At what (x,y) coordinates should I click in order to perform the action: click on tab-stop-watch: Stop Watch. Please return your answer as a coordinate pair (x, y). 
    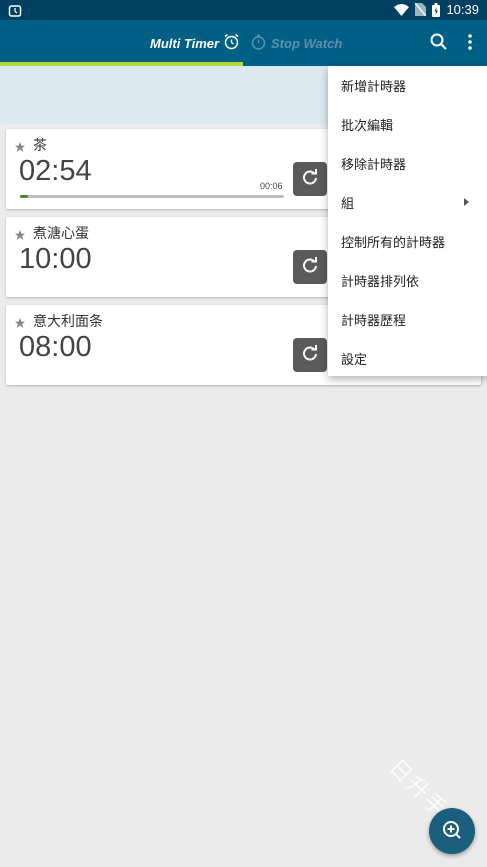
    Looking at the image, I should click on (296, 43).